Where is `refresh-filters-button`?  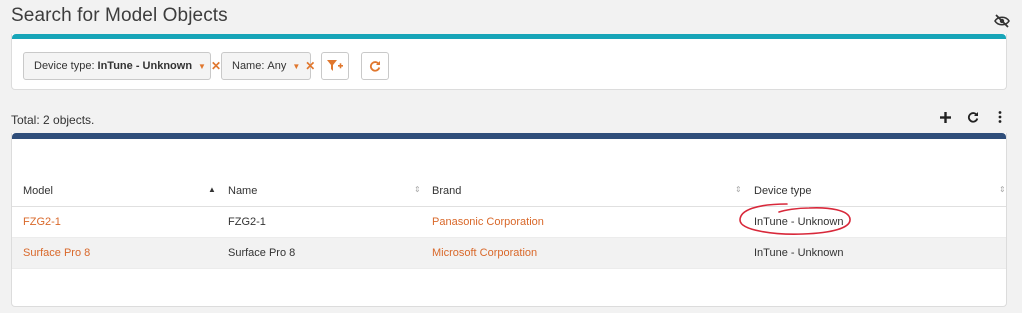 refresh-filters-button is located at coordinates (375, 66).